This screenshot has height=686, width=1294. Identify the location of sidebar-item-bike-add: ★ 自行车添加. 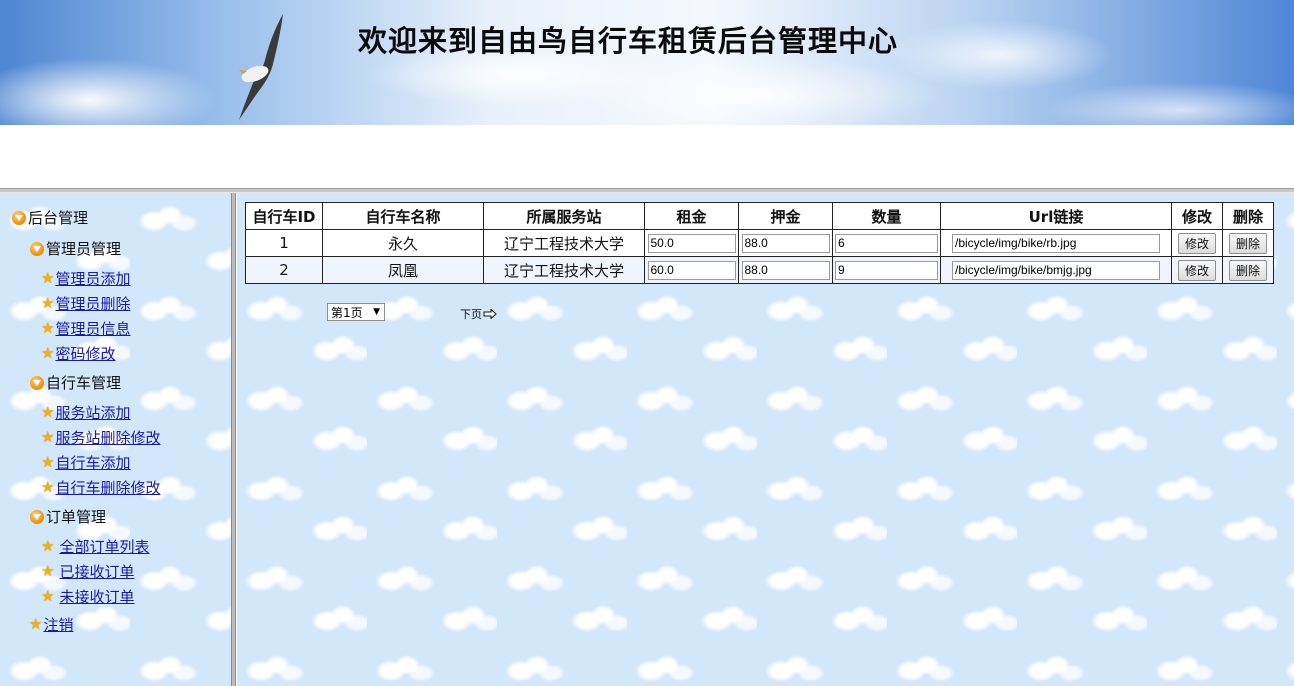
(85, 462).